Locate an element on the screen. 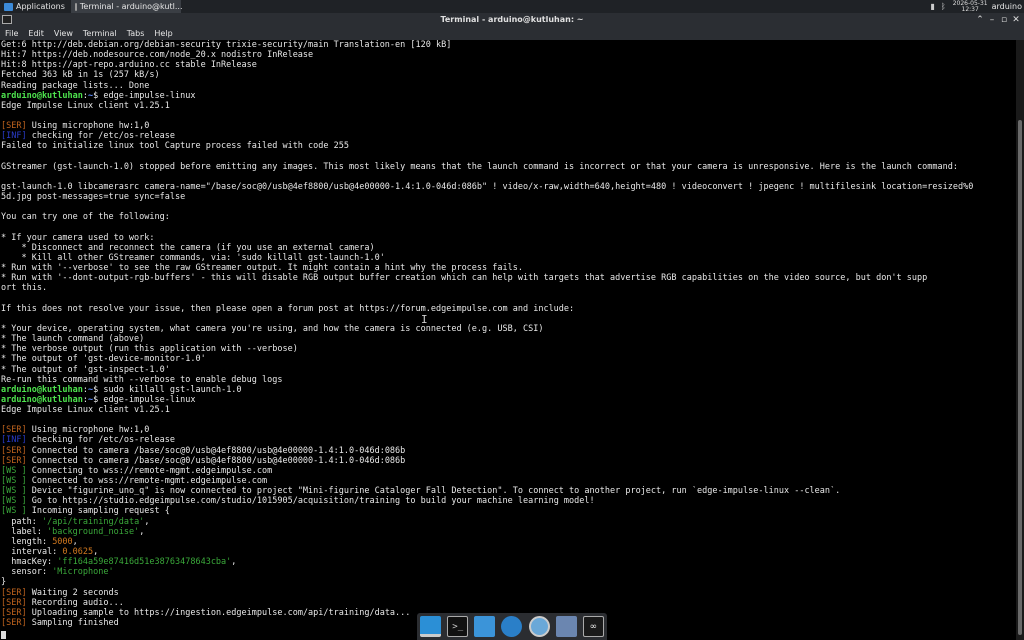  terminal-scrollbar is located at coordinates (1020, 340).